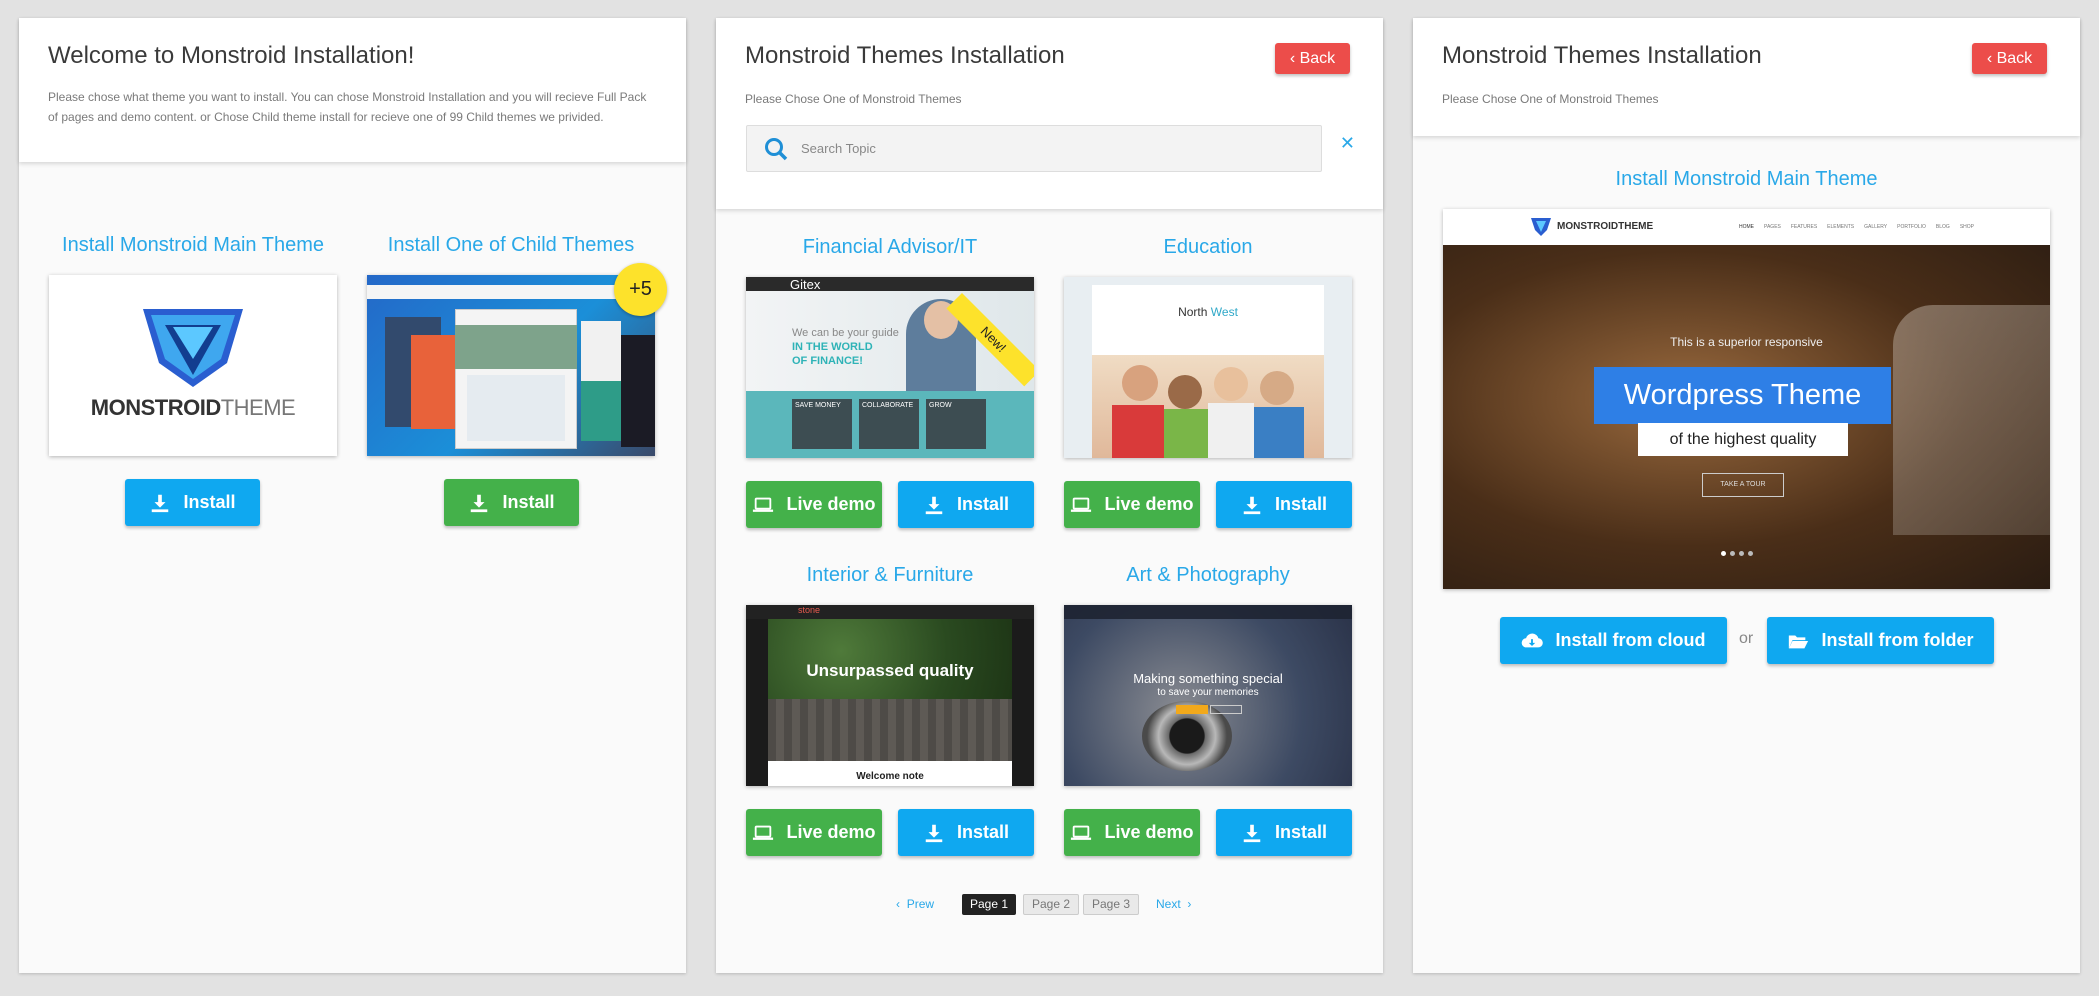 The width and height of the screenshot is (2099, 996). I want to click on install-main-theme-button: Install, so click(192, 502).